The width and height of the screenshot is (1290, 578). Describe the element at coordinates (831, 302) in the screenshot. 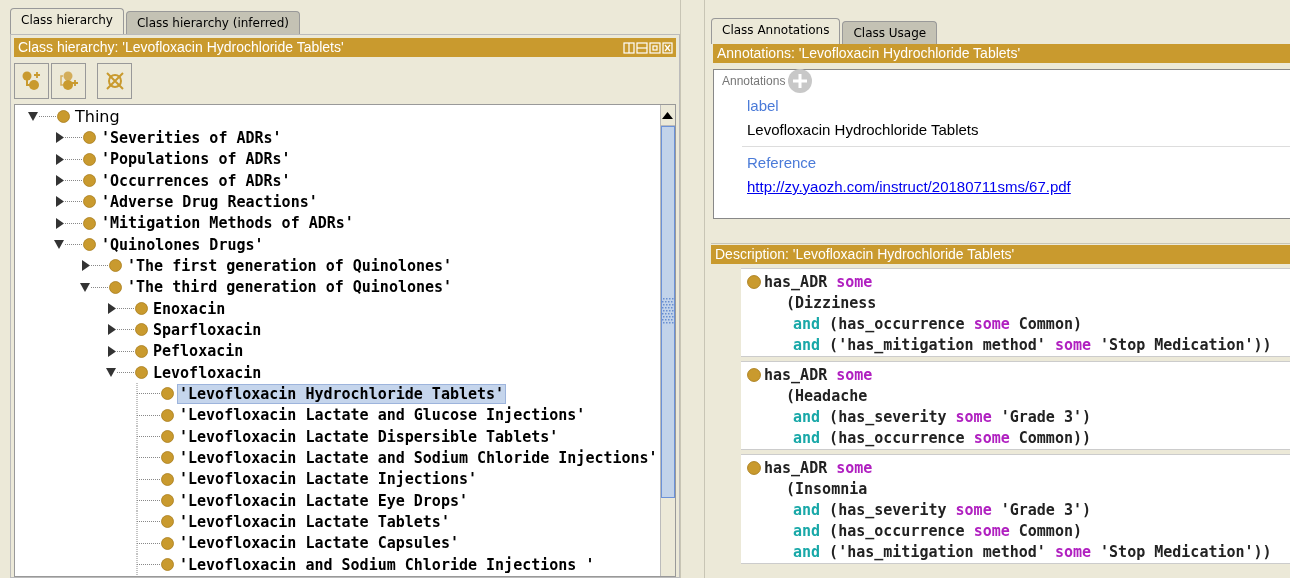

I see `expression-line: (Dizziness` at that location.